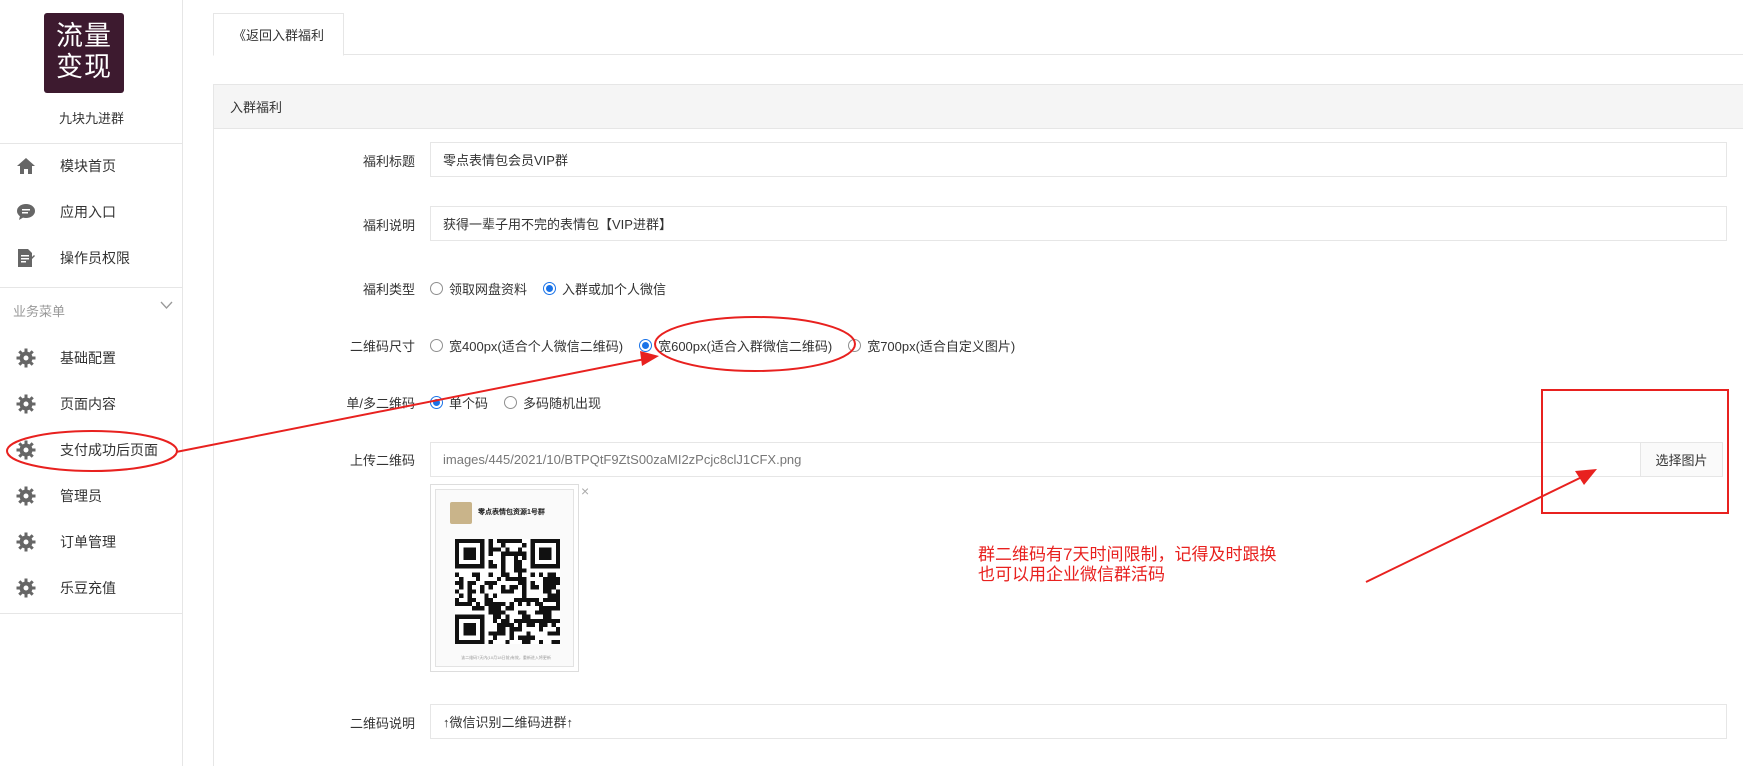  I want to click on sidebar-item-label: 模块首页, so click(88, 166).